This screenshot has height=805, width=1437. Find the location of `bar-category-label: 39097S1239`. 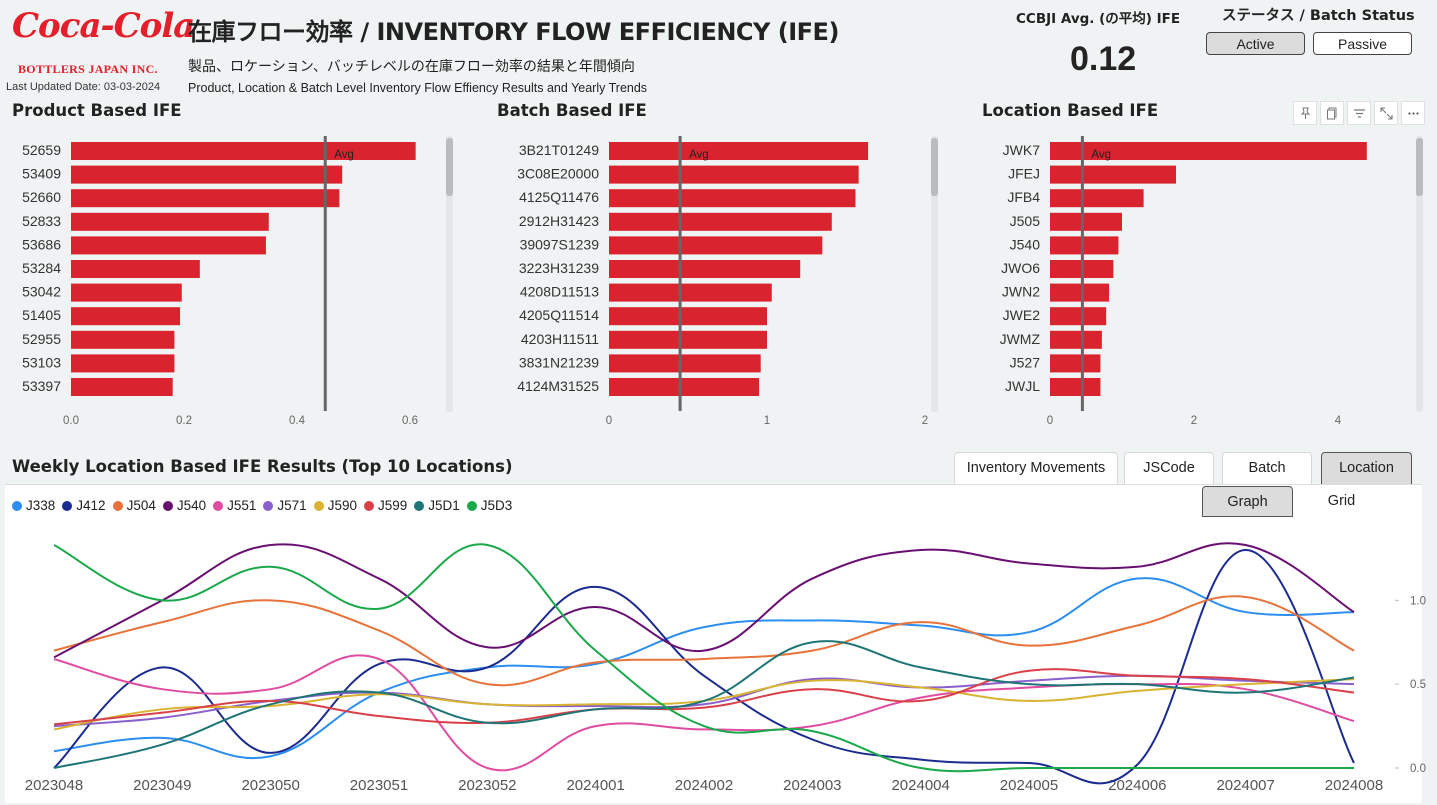

bar-category-label: 39097S1239 is located at coordinates (560, 244).